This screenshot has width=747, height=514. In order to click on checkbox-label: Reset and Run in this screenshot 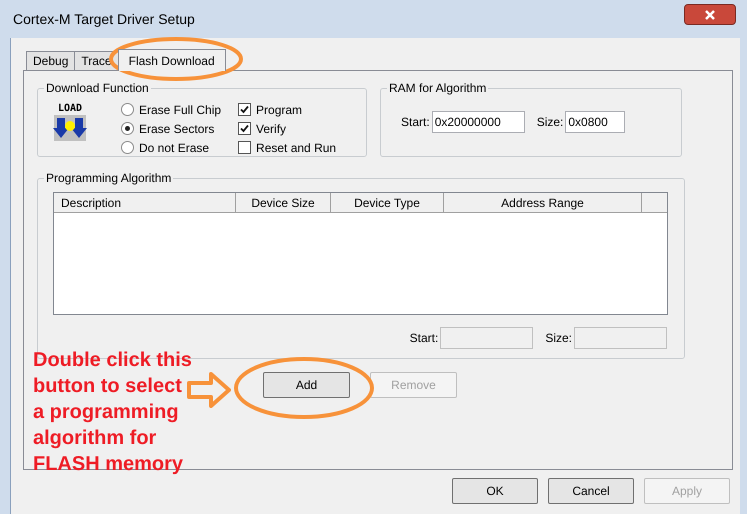, I will do `click(296, 148)`.